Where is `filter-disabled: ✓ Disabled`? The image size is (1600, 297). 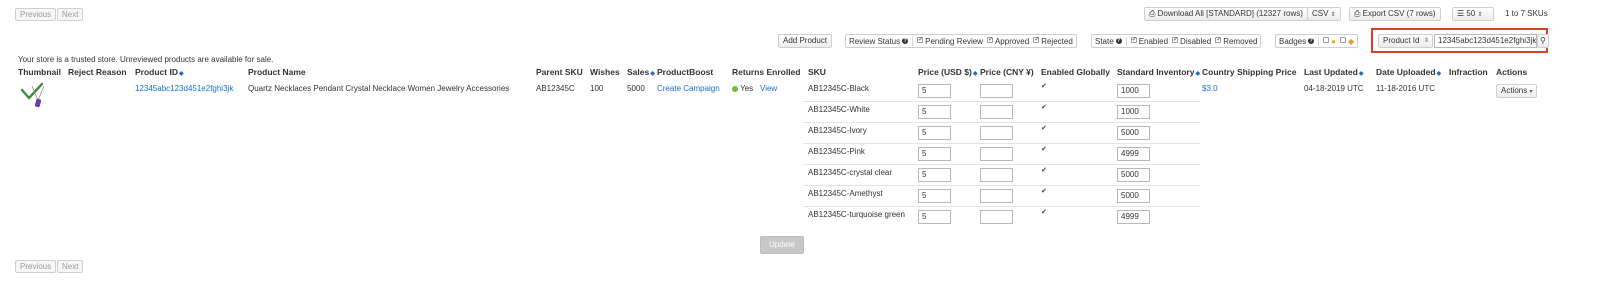
filter-disabled: ✓ Disabled is located at coordinates (1191, 41).